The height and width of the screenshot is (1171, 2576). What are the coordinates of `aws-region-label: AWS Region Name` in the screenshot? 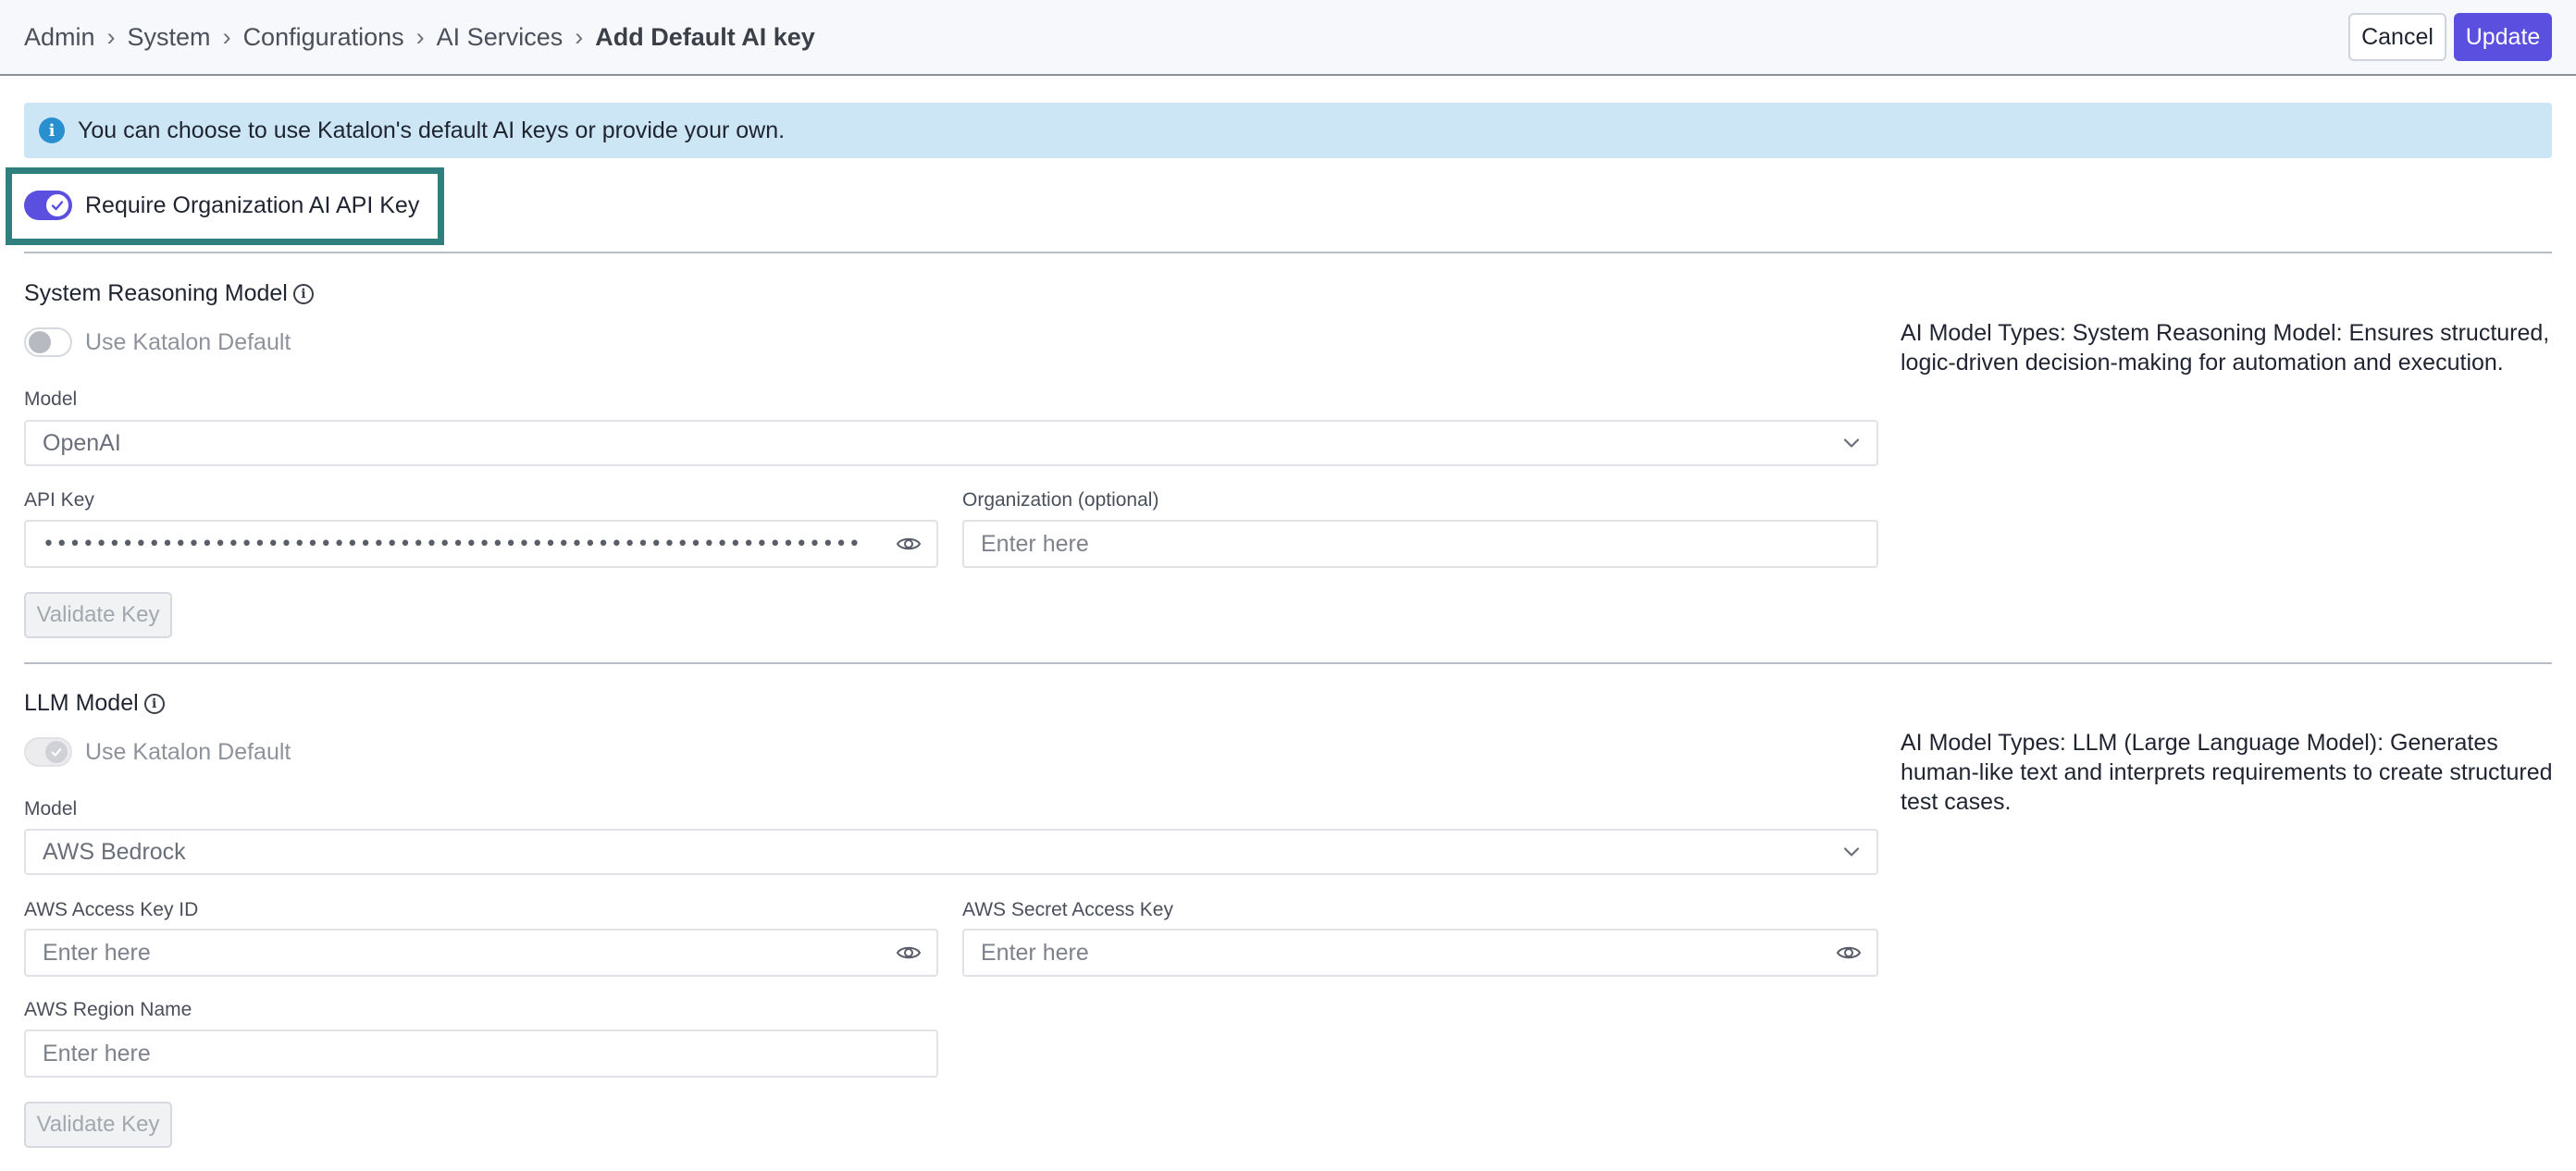 It's located at (108, 1009).